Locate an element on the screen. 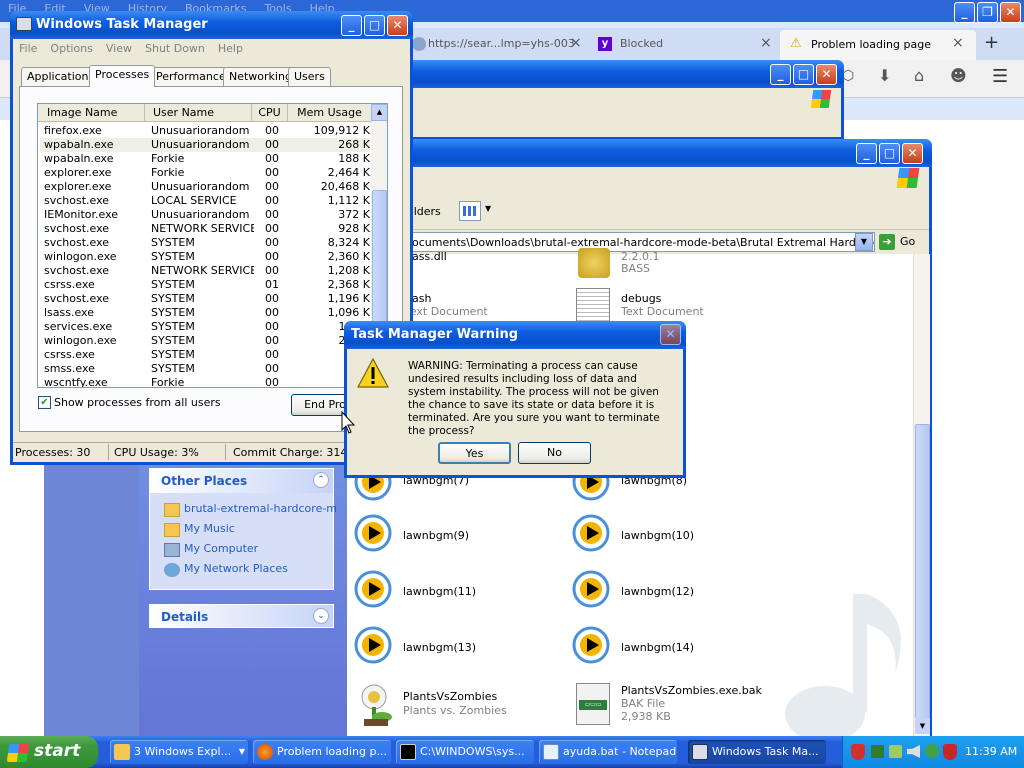  globe-tray-icon is located at coordinates (932, 751).